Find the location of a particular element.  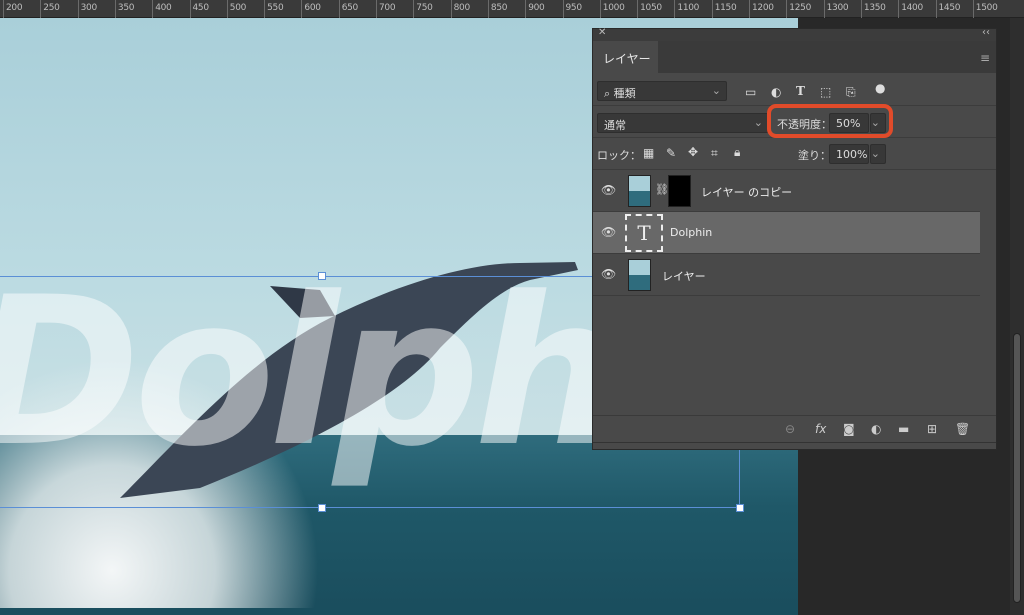

scrollbar-thumb is located at coordinates (1017, 468).